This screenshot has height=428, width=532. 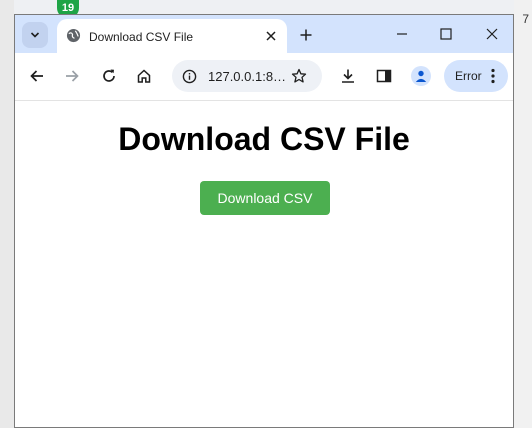 I want to click on globe-icon, so click(x=73, y=35).